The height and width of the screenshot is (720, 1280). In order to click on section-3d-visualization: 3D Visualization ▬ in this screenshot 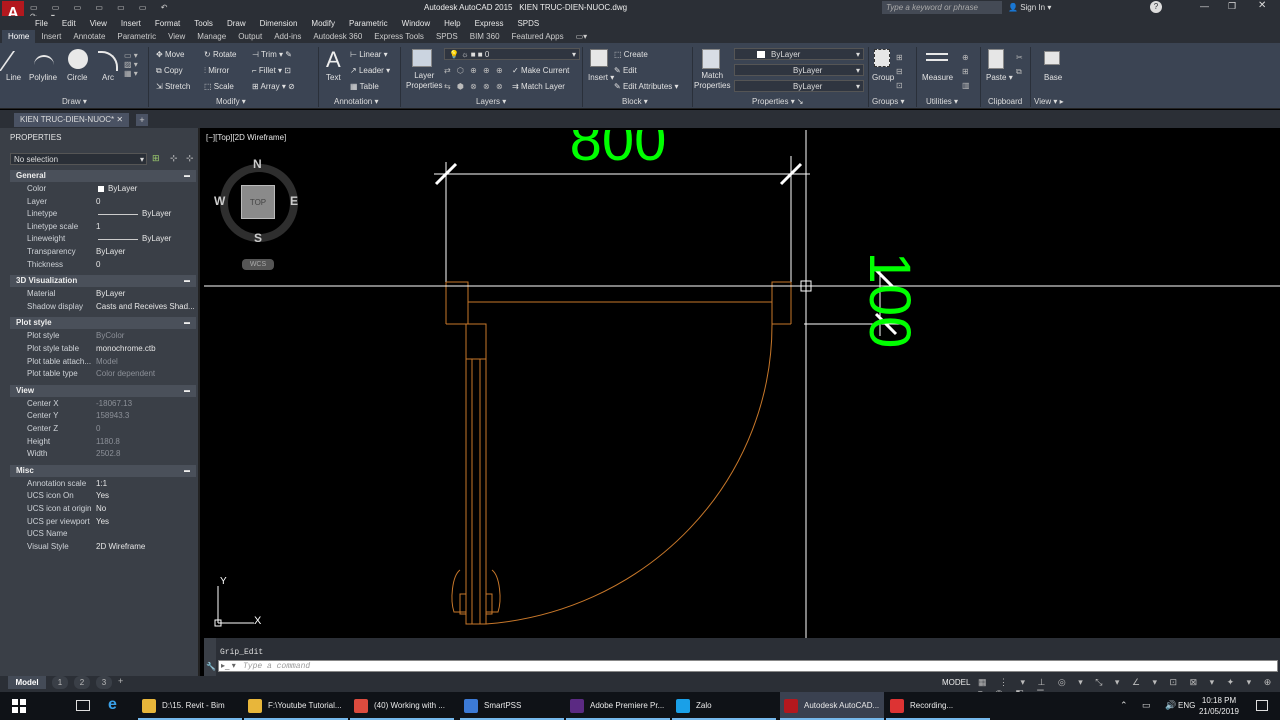, I will do `click(103, 281)`.